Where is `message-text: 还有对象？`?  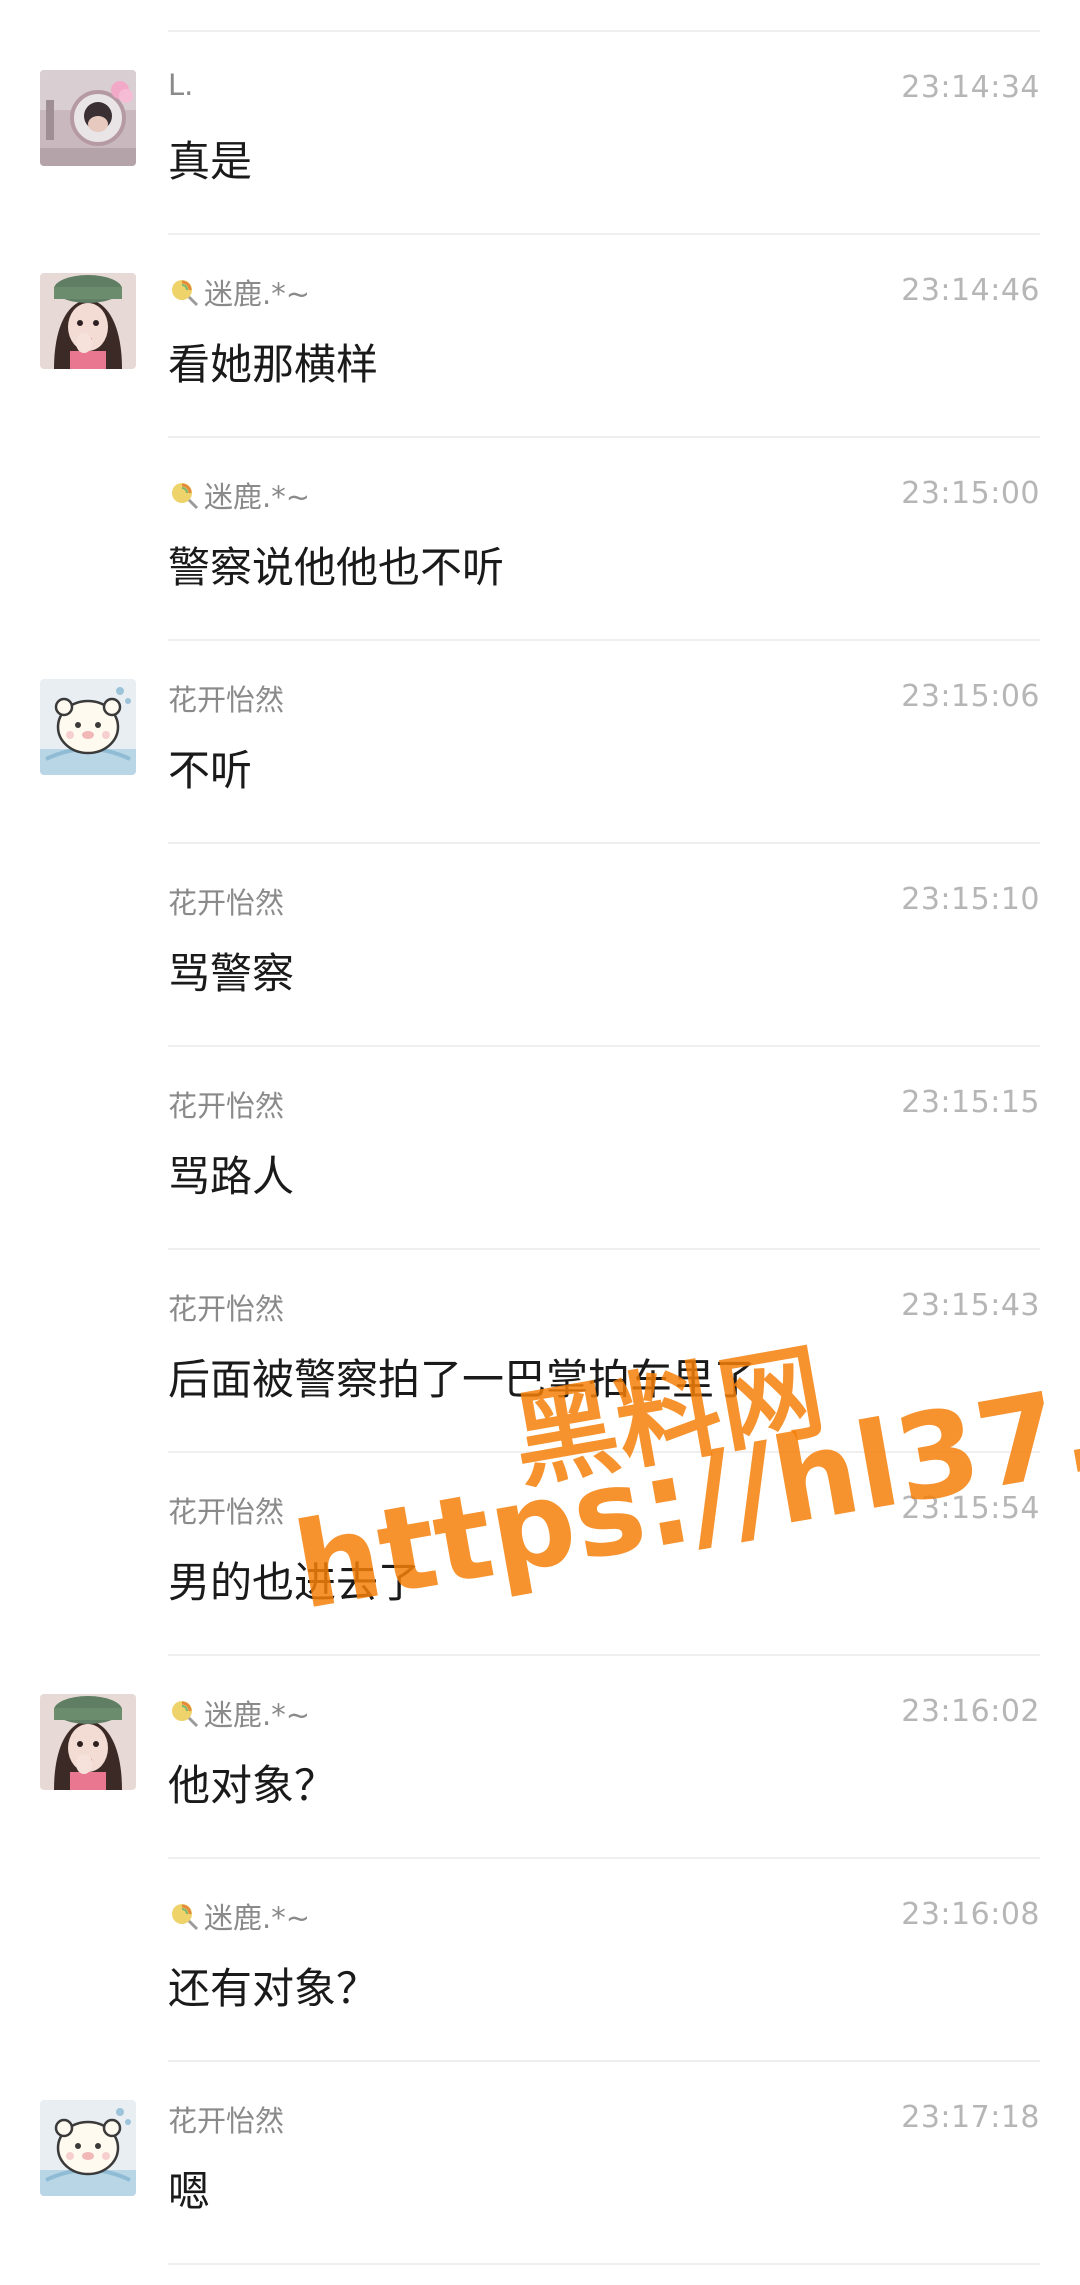
message-text: 还有对象？ is located at coordinates (273, 1988).